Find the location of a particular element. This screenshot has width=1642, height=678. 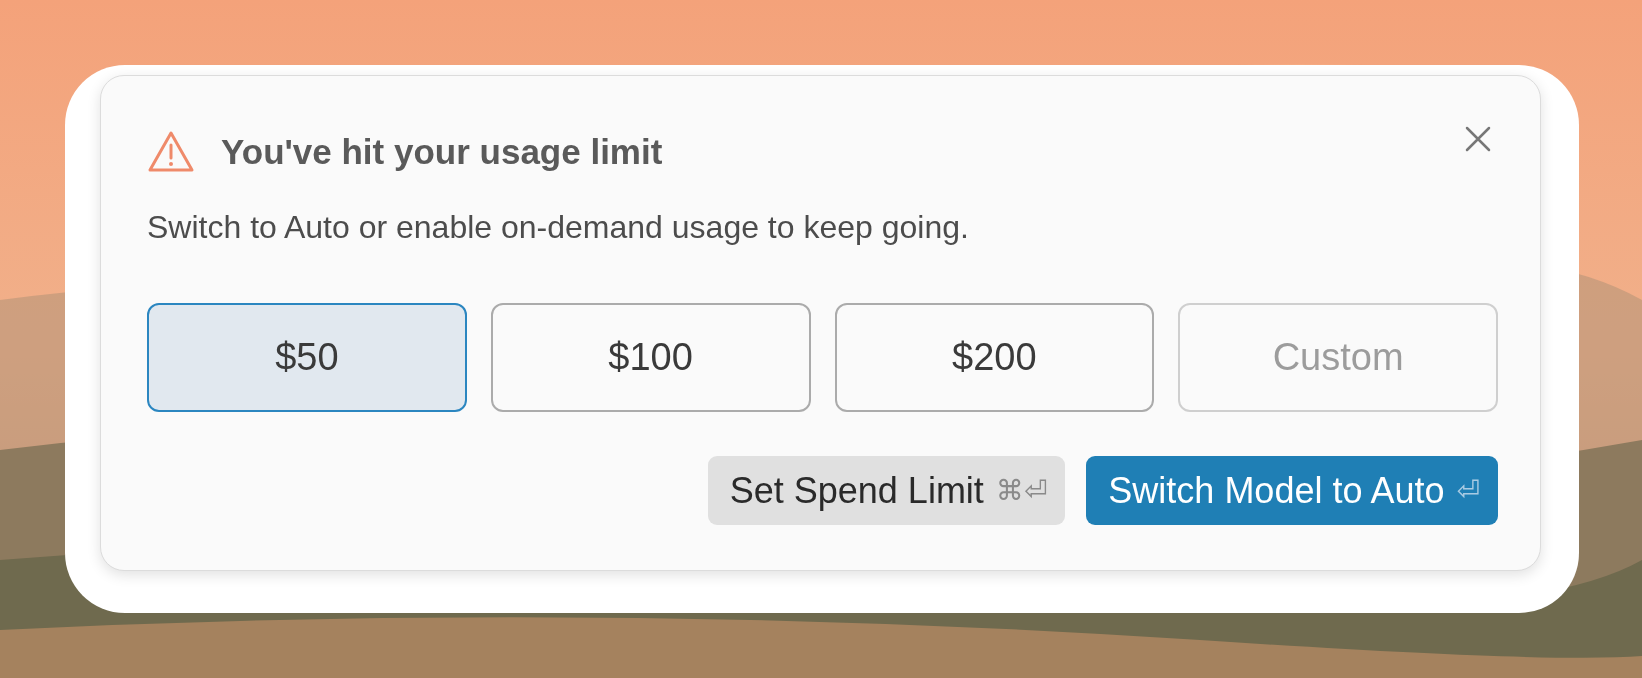

warning-icon is located at coordinates (171, 152).